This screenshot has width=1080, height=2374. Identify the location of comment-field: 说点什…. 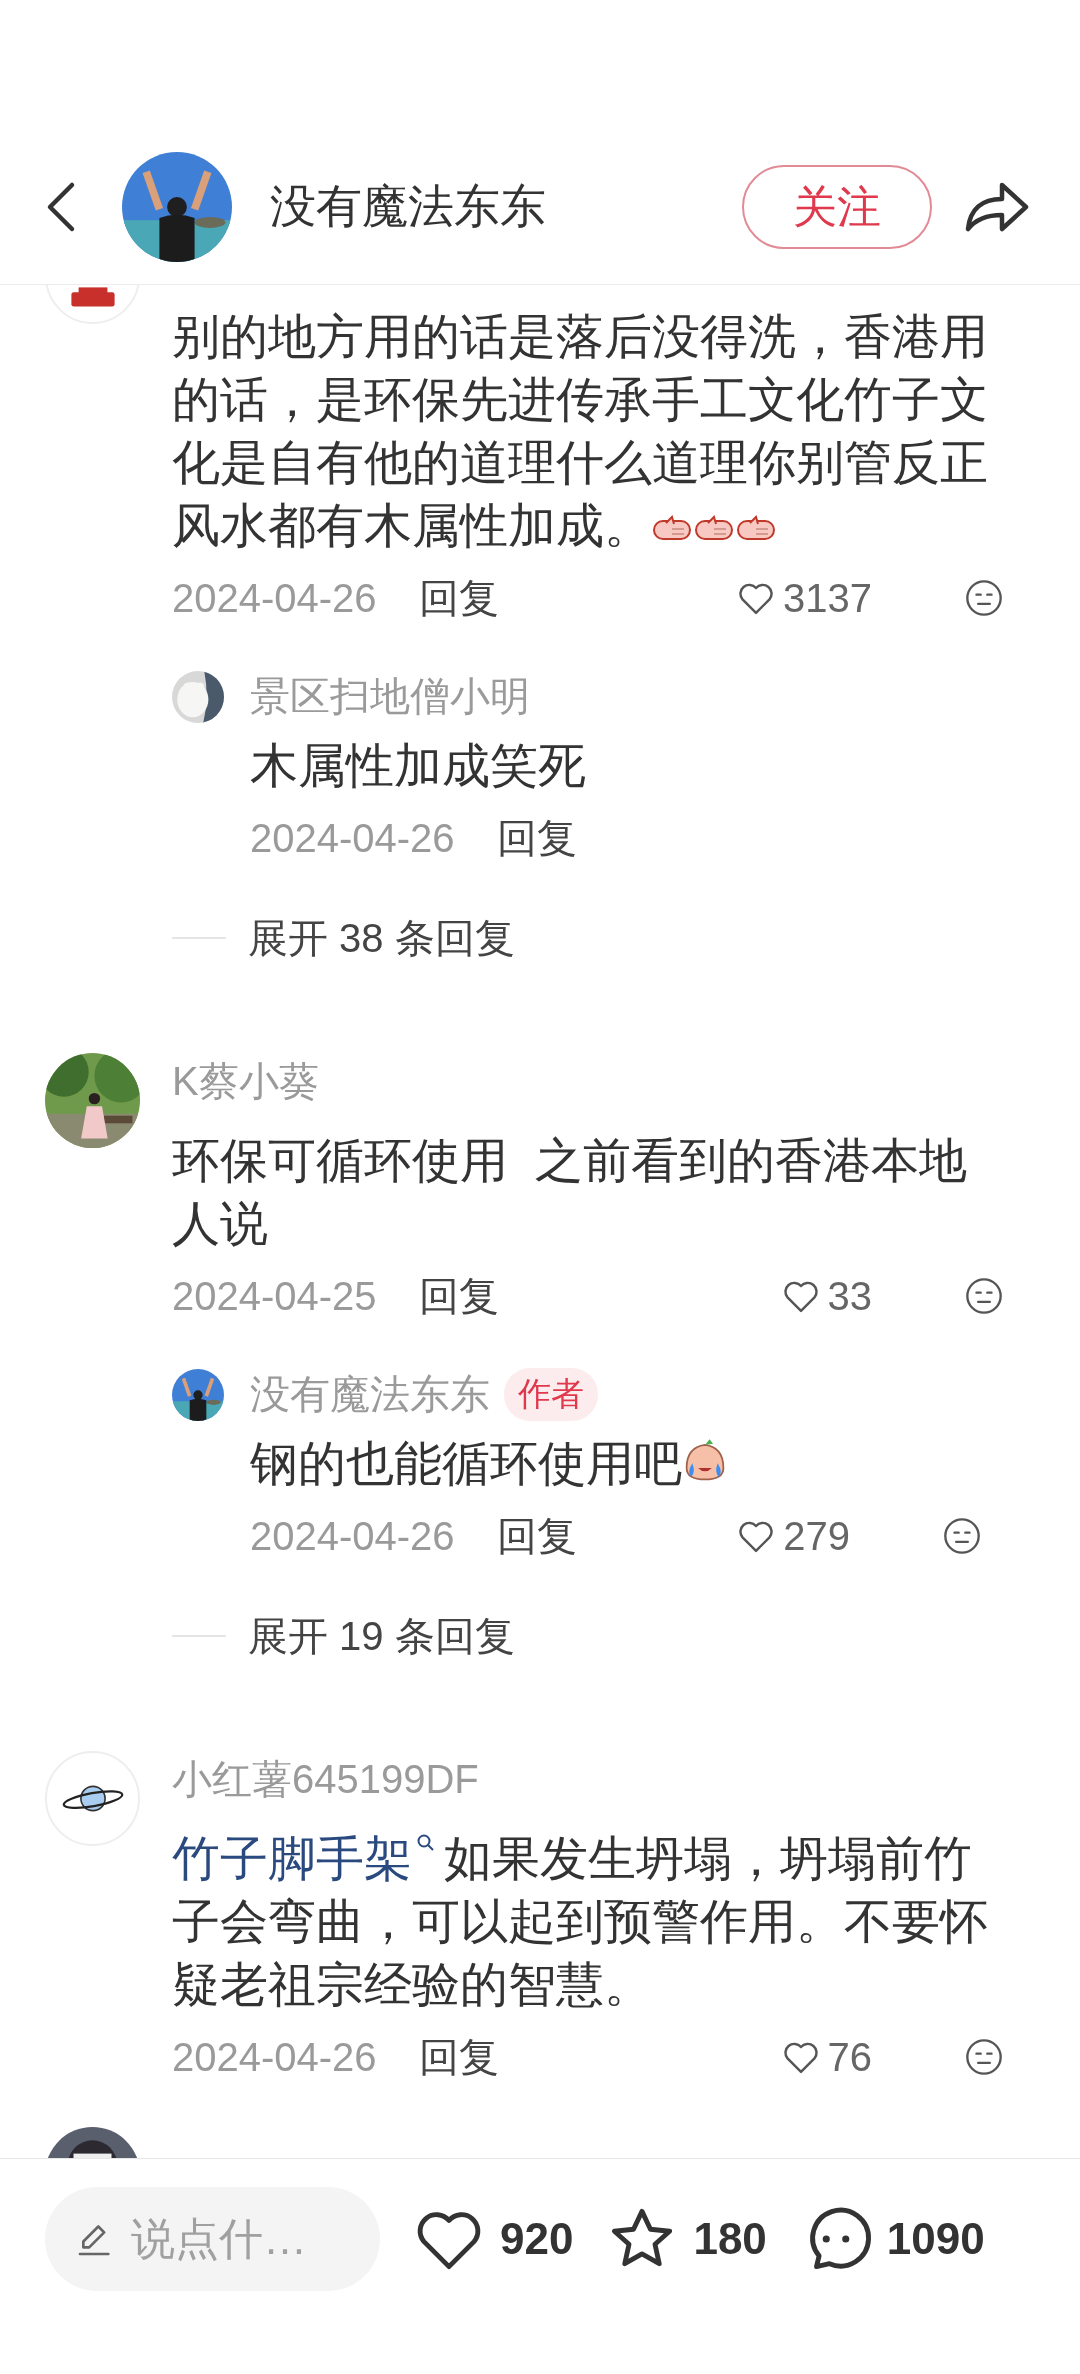
(212, 2239).